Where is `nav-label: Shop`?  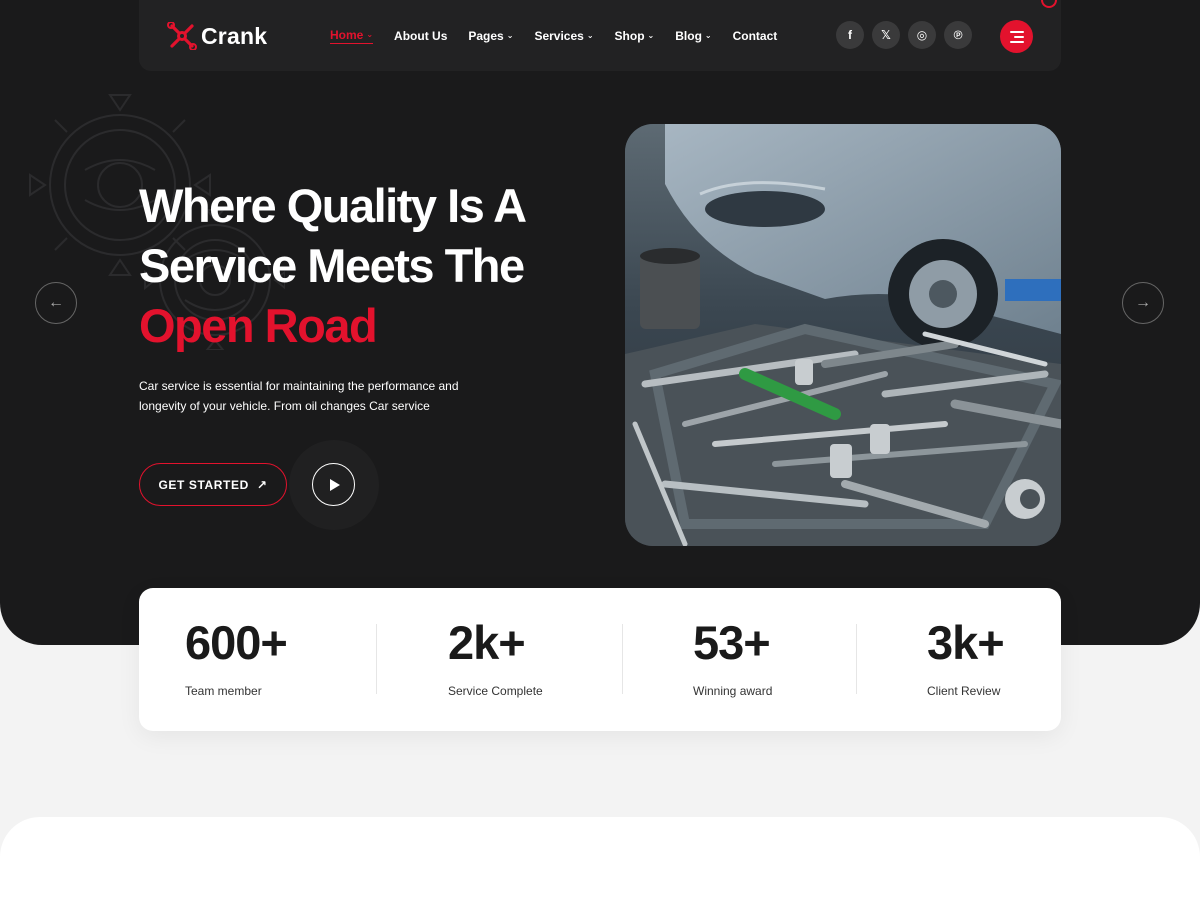
nav-label: Shop is located at coordinates (629, 36).